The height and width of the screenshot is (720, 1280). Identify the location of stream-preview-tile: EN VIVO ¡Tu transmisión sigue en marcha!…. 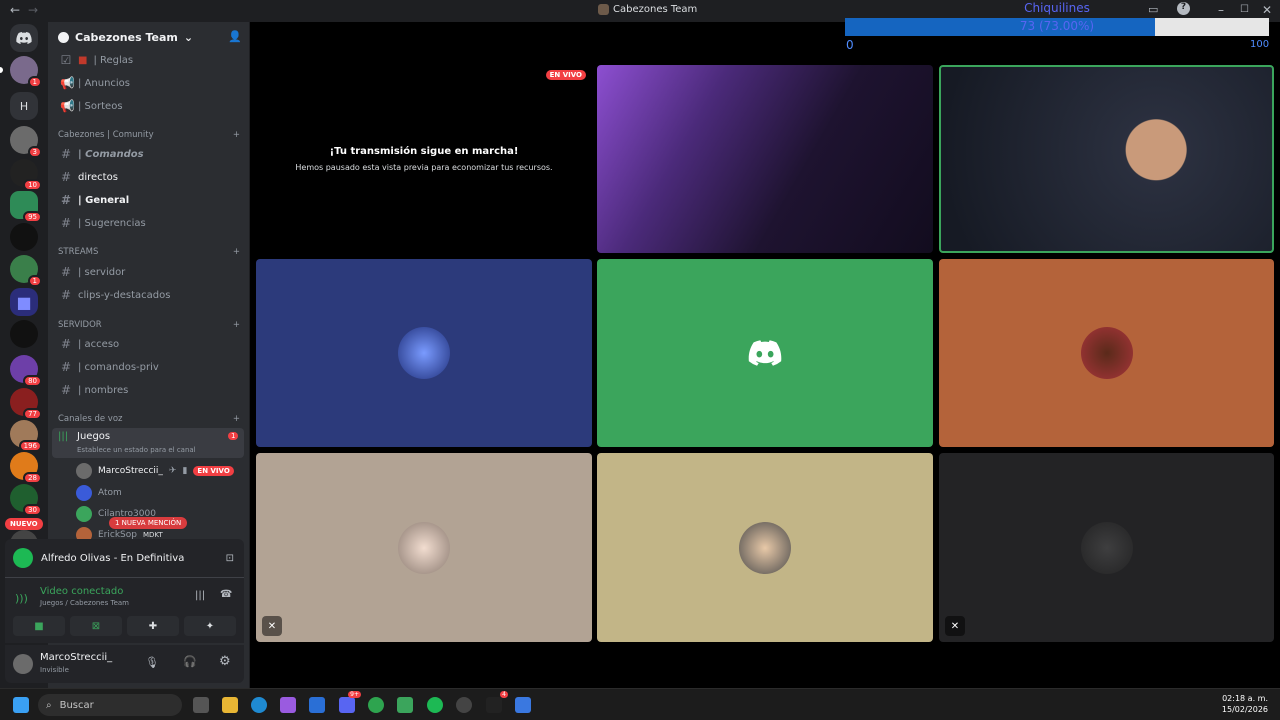
(424, 159).